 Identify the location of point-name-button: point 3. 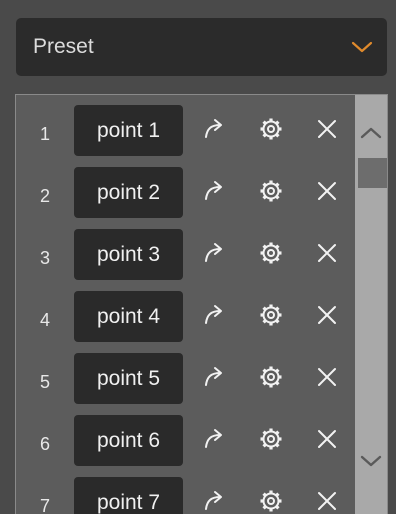
(128, 254).